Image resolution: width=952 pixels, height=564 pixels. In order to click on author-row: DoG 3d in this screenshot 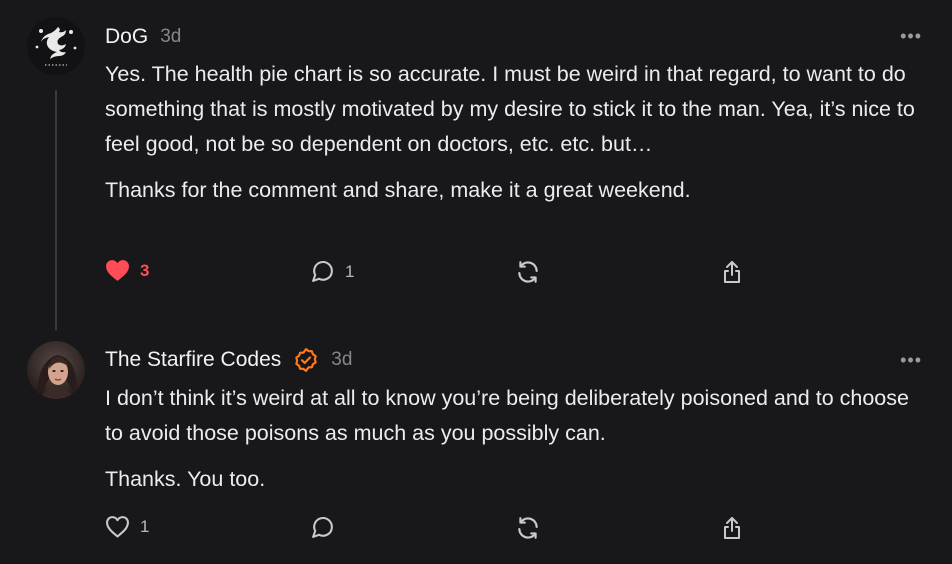, I will do `click(143, 37)`.